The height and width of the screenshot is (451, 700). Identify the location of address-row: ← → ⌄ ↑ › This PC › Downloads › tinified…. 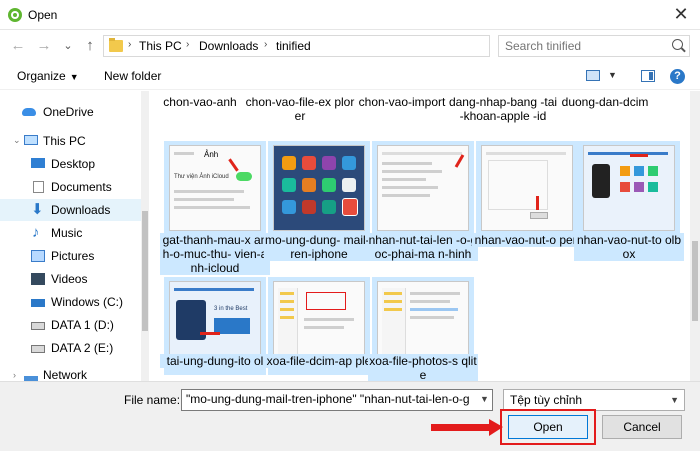
(350, 47).